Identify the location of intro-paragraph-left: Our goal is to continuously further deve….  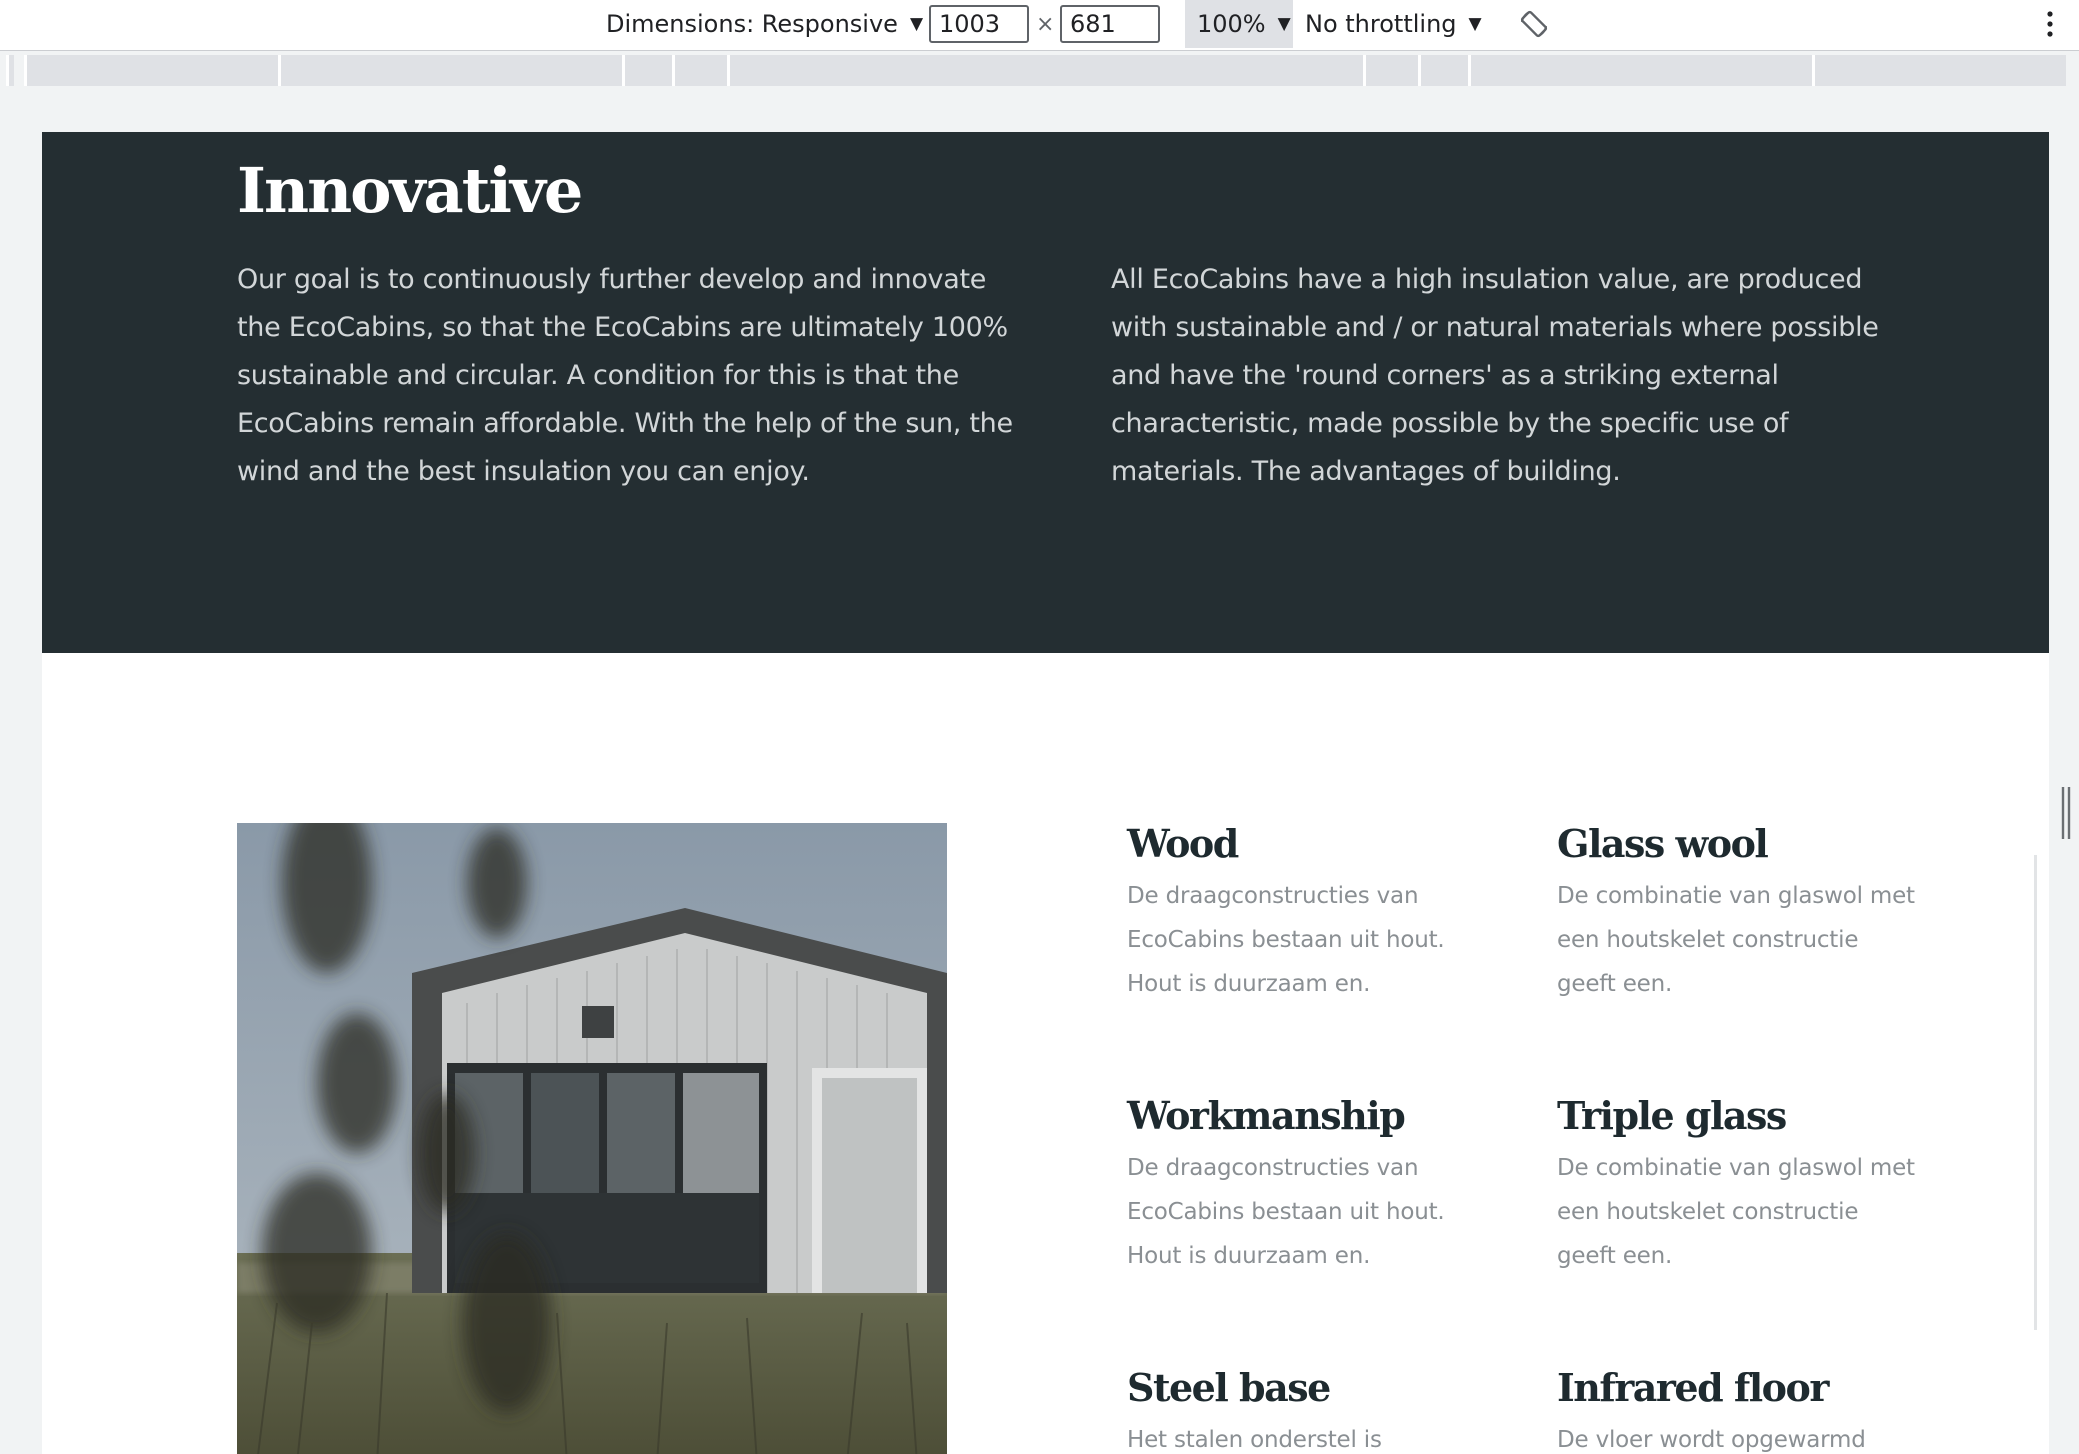
(625, 375).